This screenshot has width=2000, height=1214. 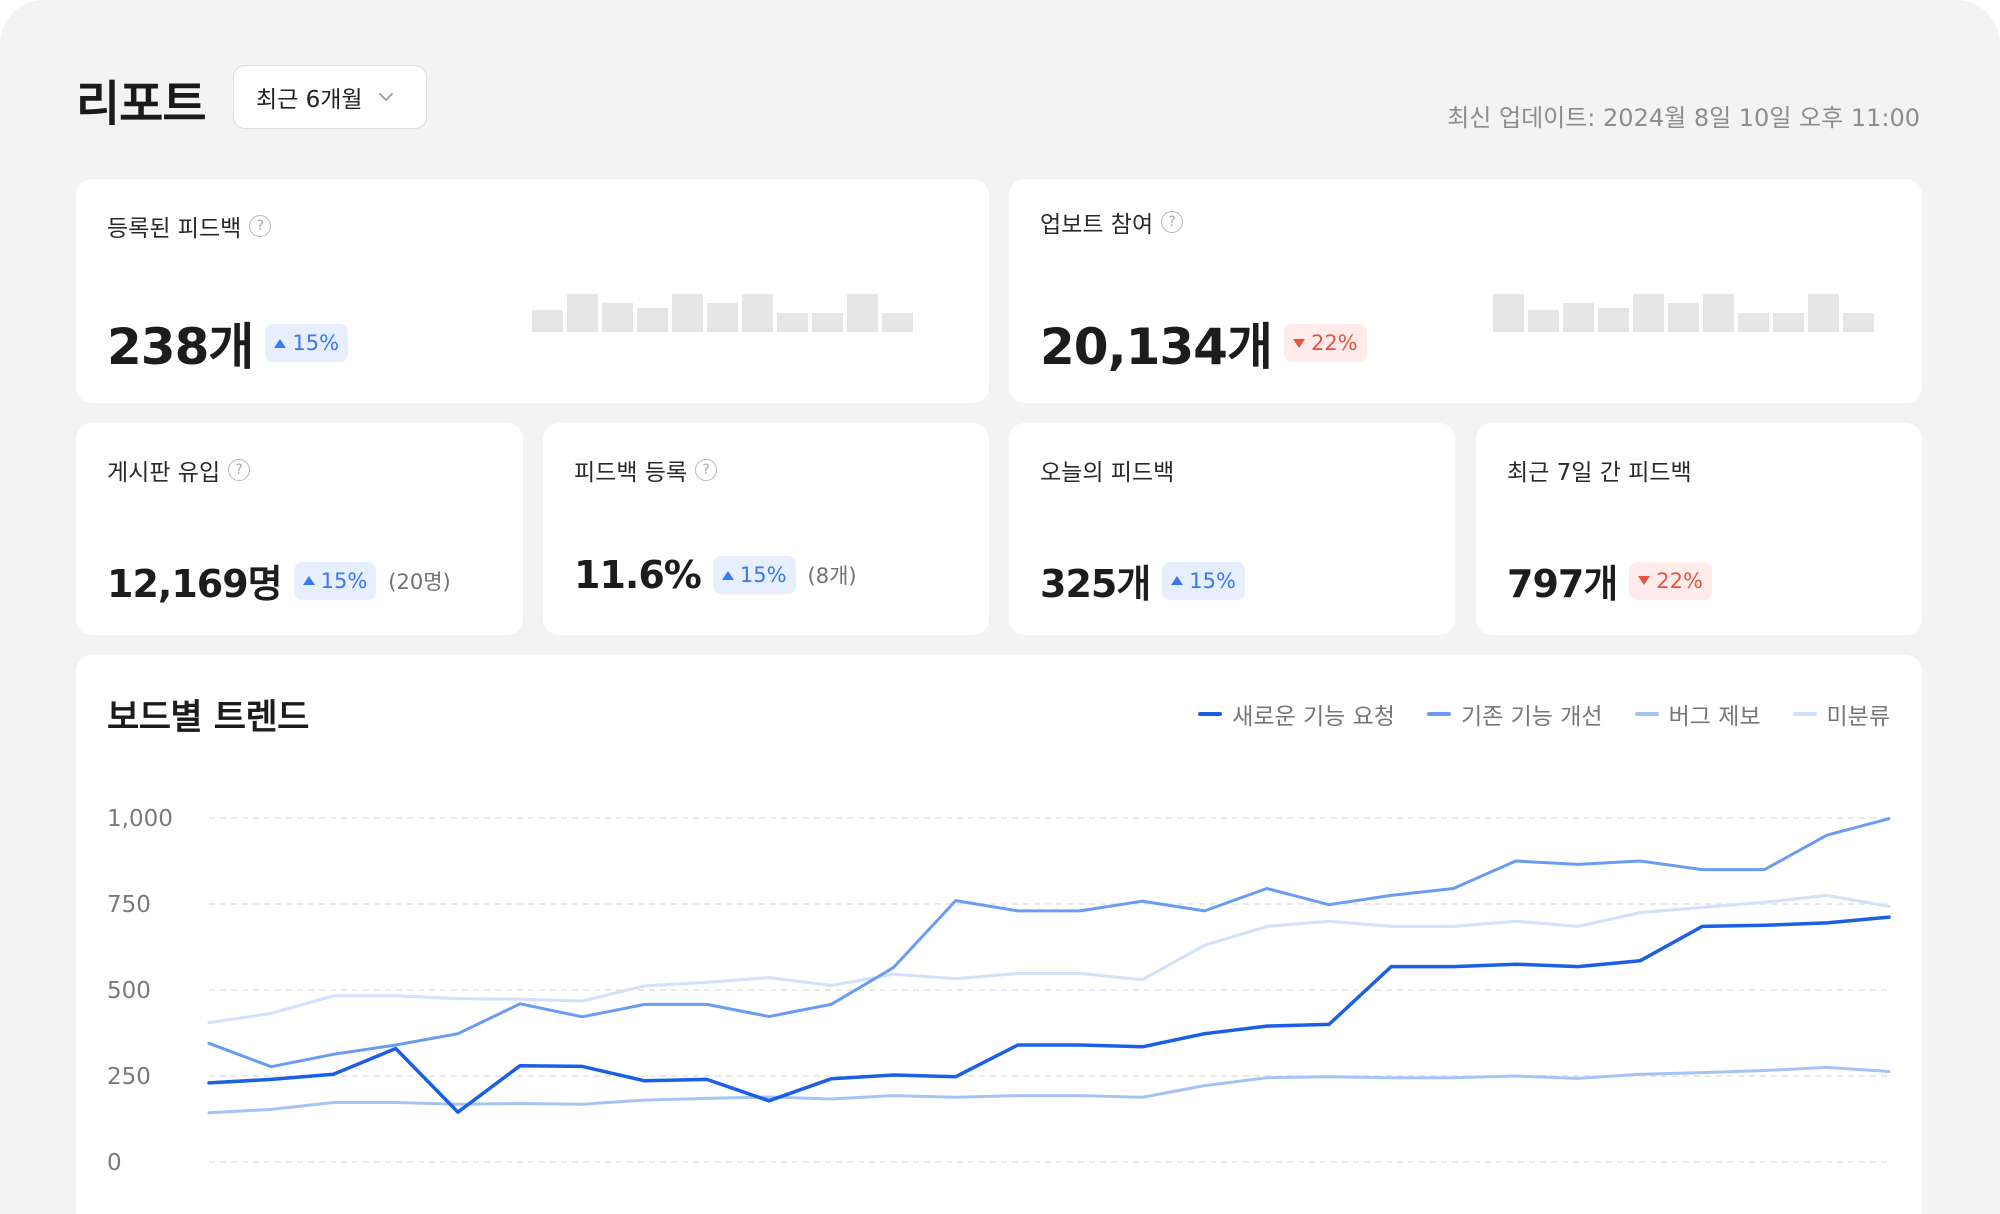 I want to click on card-title-label: 오늘의 피드백, so click(x=1107, y=473).